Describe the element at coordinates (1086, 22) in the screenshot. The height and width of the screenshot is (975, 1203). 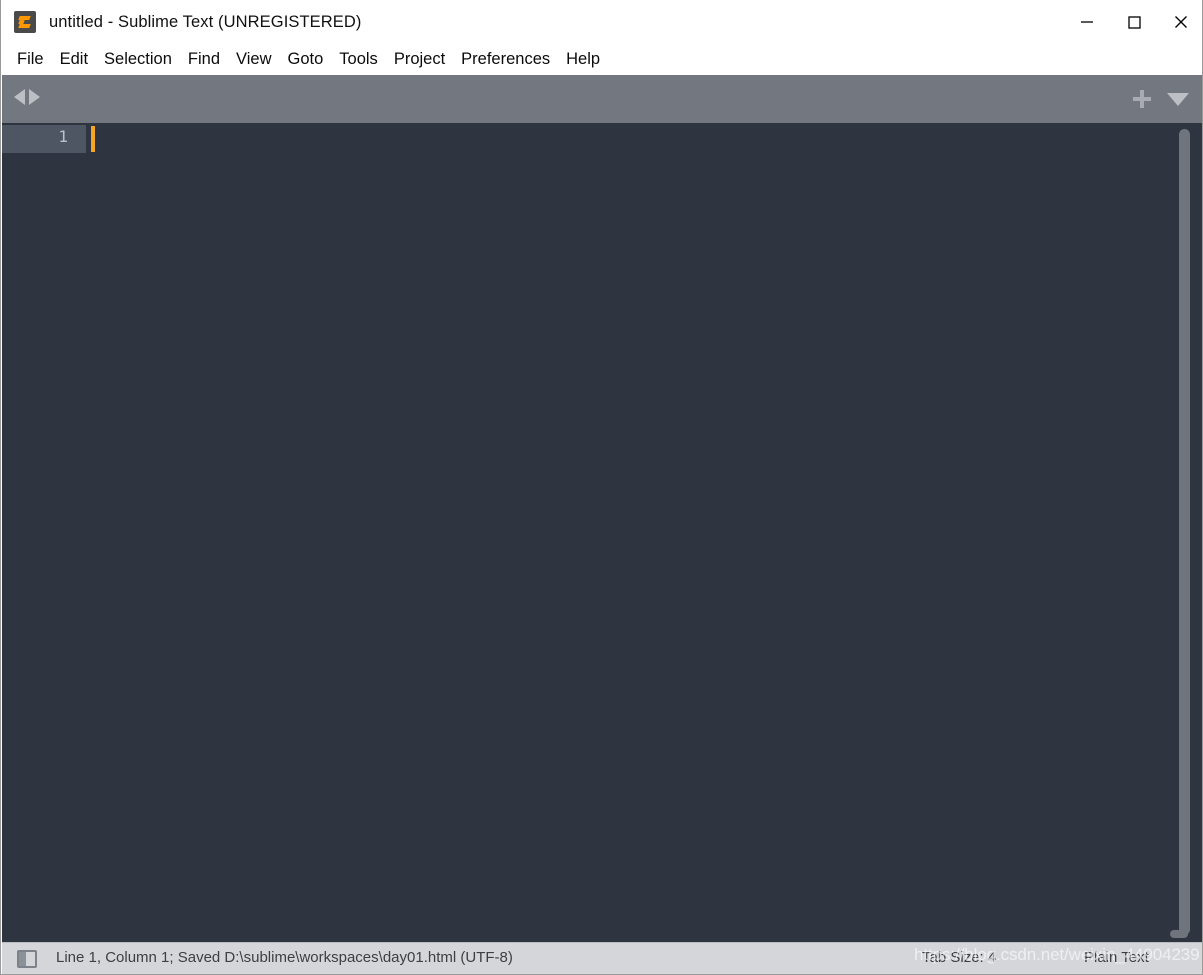
I see `minimize-icon` at that location.